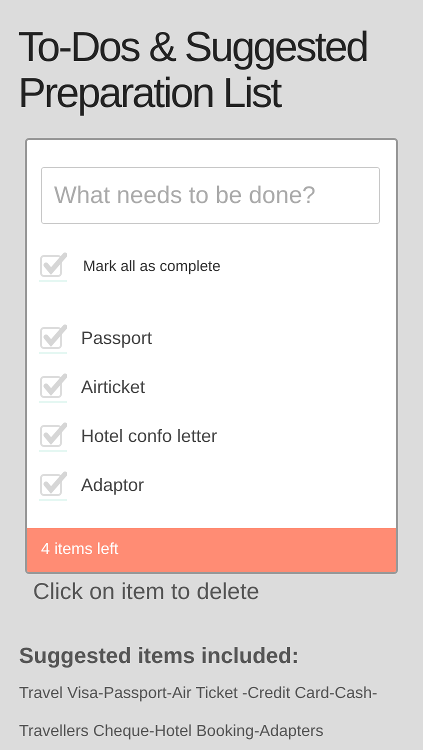 The image size is (423, 750). What do you see at coordinates (113, 387) in the screenshot?
I see `todo-item: Airticket` at bounding box center [113, 387].